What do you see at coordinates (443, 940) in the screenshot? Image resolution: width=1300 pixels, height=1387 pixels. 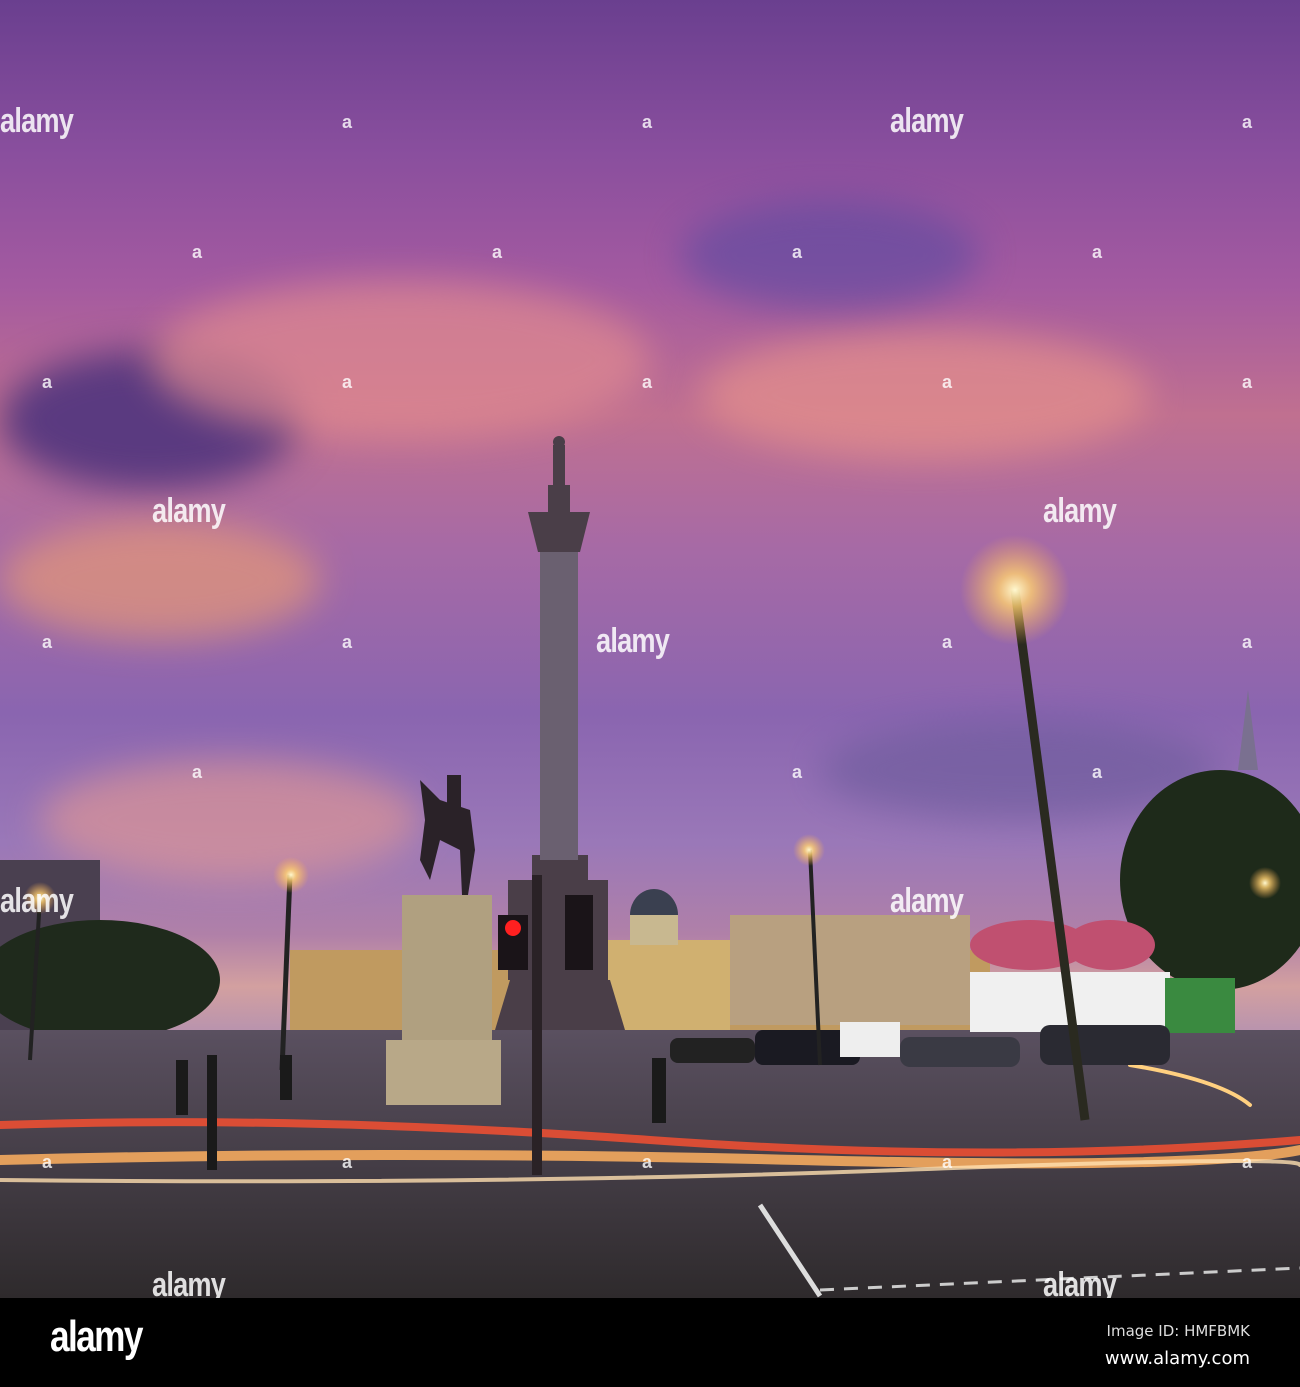 I see `equestrian-statue` at bounding box center [443, 940].